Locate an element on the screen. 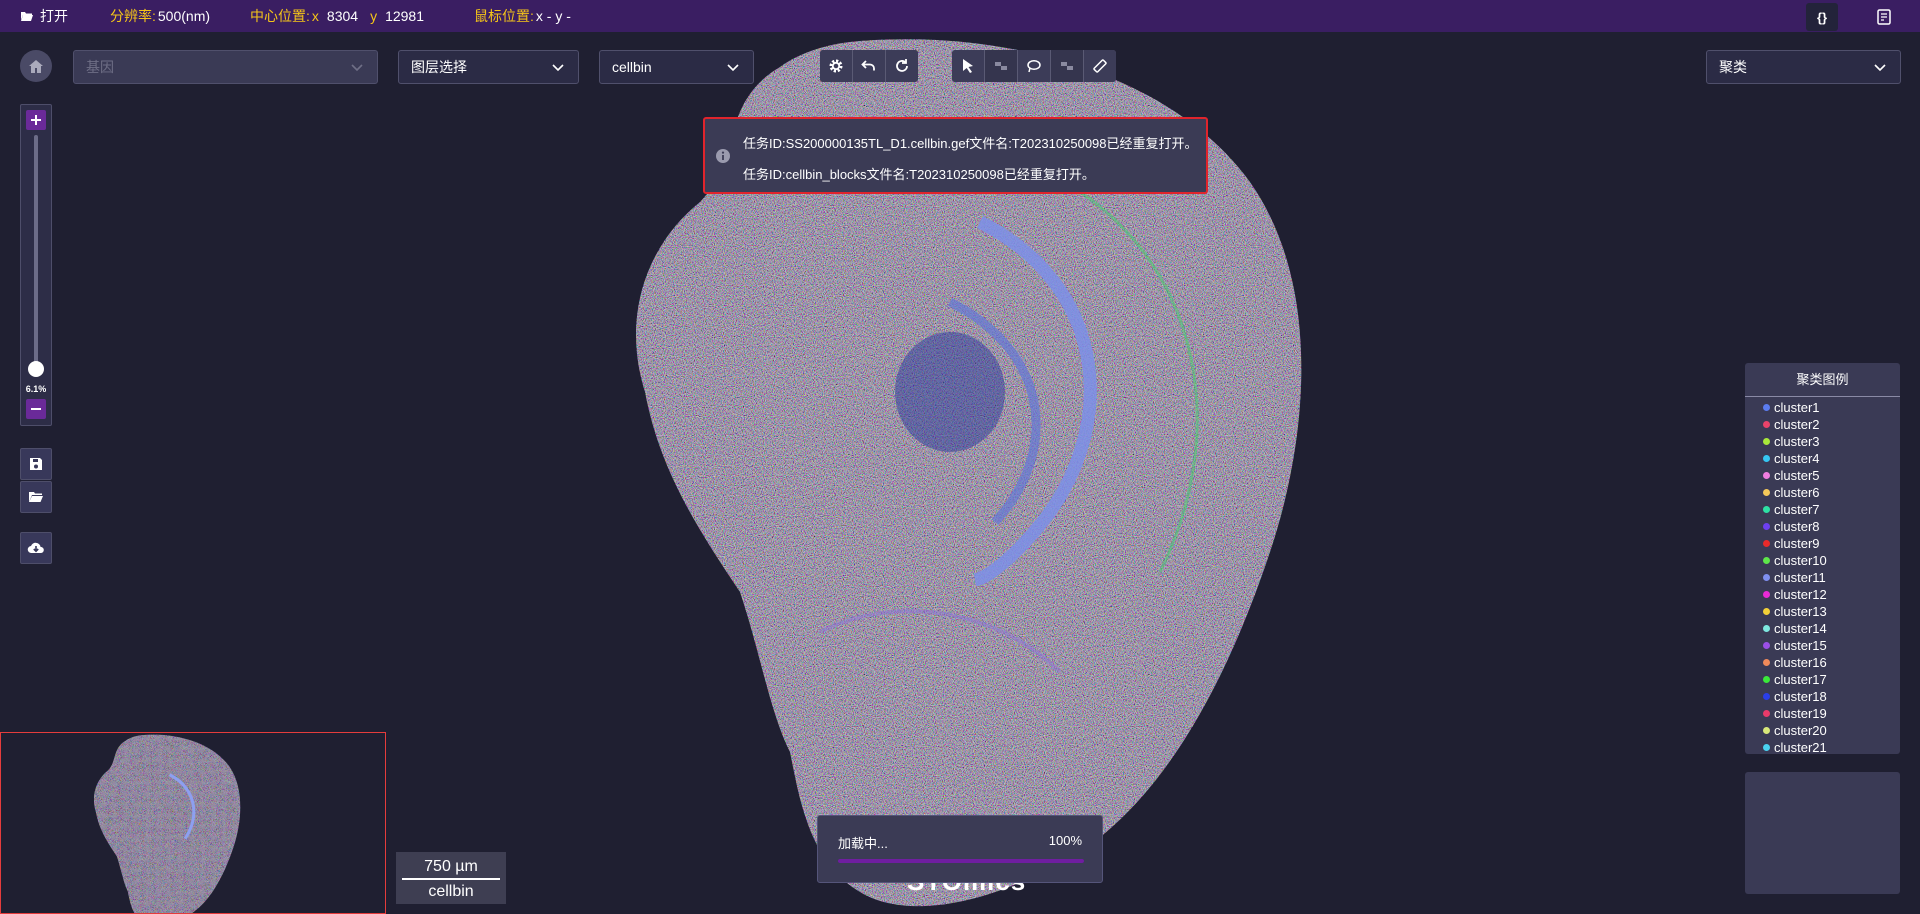  rect-select-tool is located at coordinates (1001, 66).